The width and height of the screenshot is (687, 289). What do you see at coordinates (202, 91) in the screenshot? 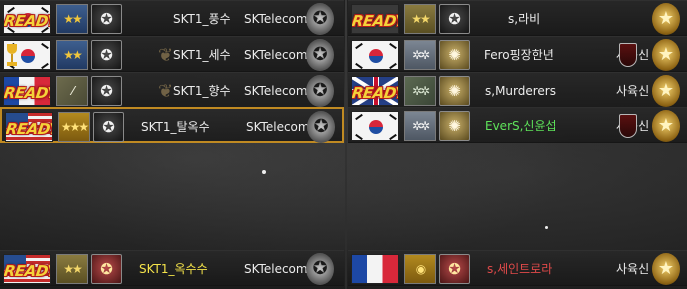
I see `player-name: SKT1_향수` at bounding box center [202, 91].